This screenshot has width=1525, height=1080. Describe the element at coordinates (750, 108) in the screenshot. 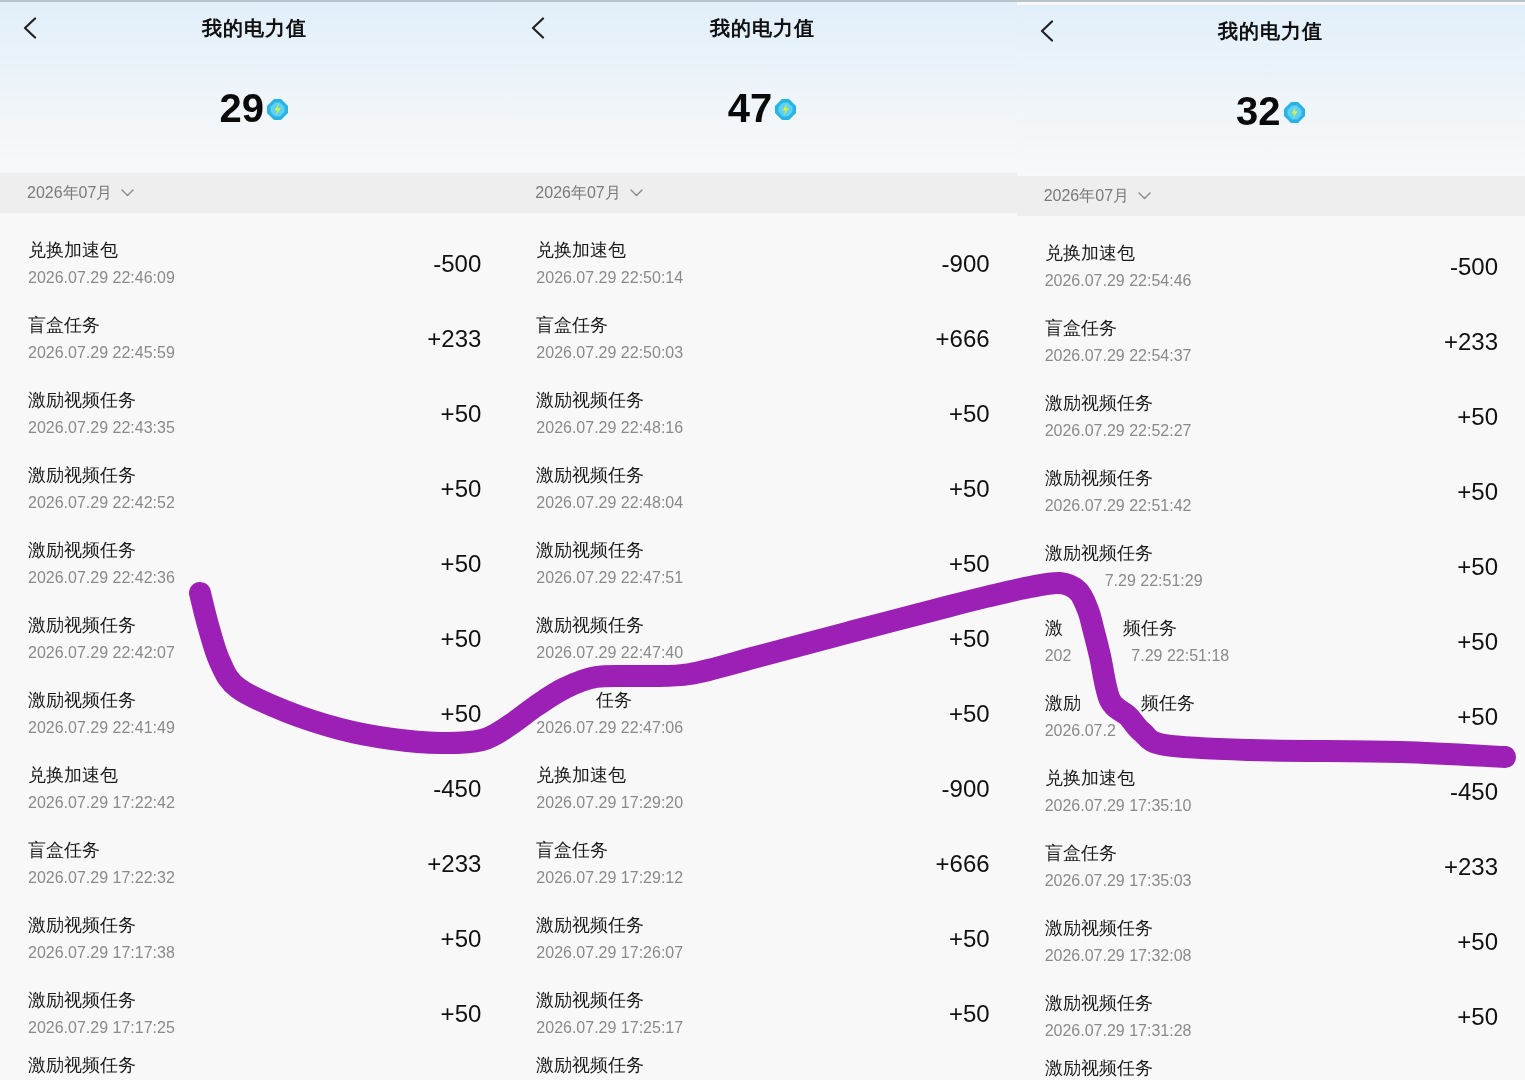

I see `balance-value: 47` at that location.